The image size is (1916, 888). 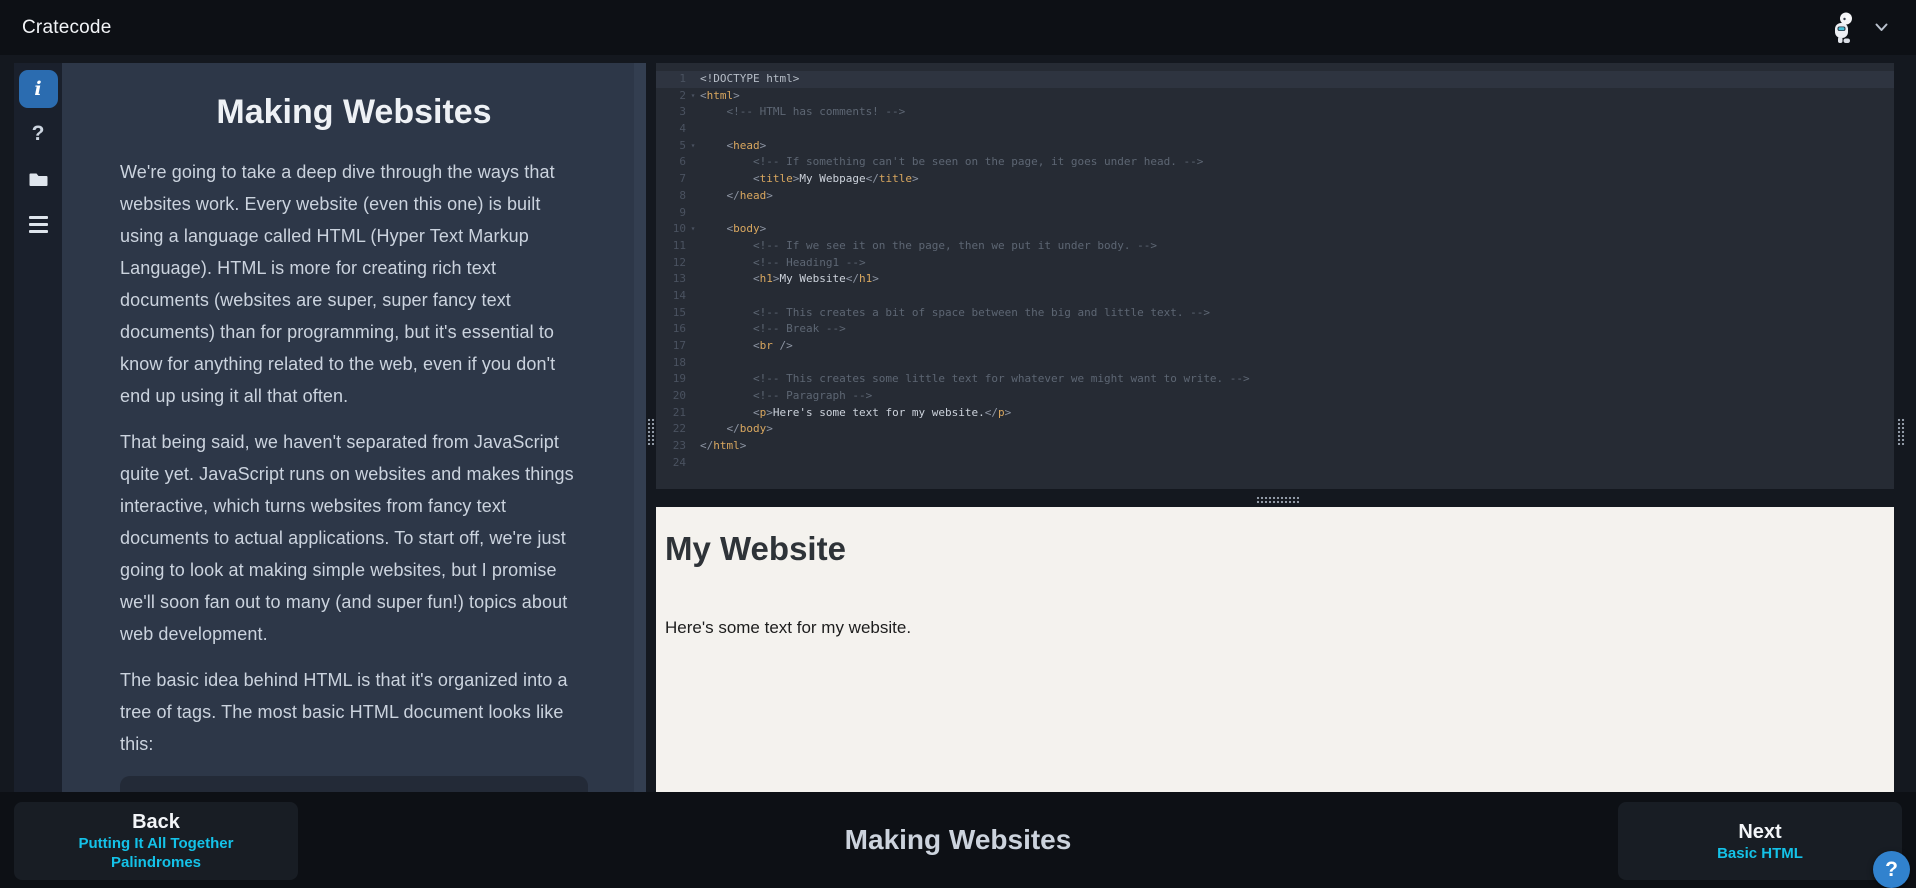 I want to click on chevron-down-icon, so click(x=1881, y=27).